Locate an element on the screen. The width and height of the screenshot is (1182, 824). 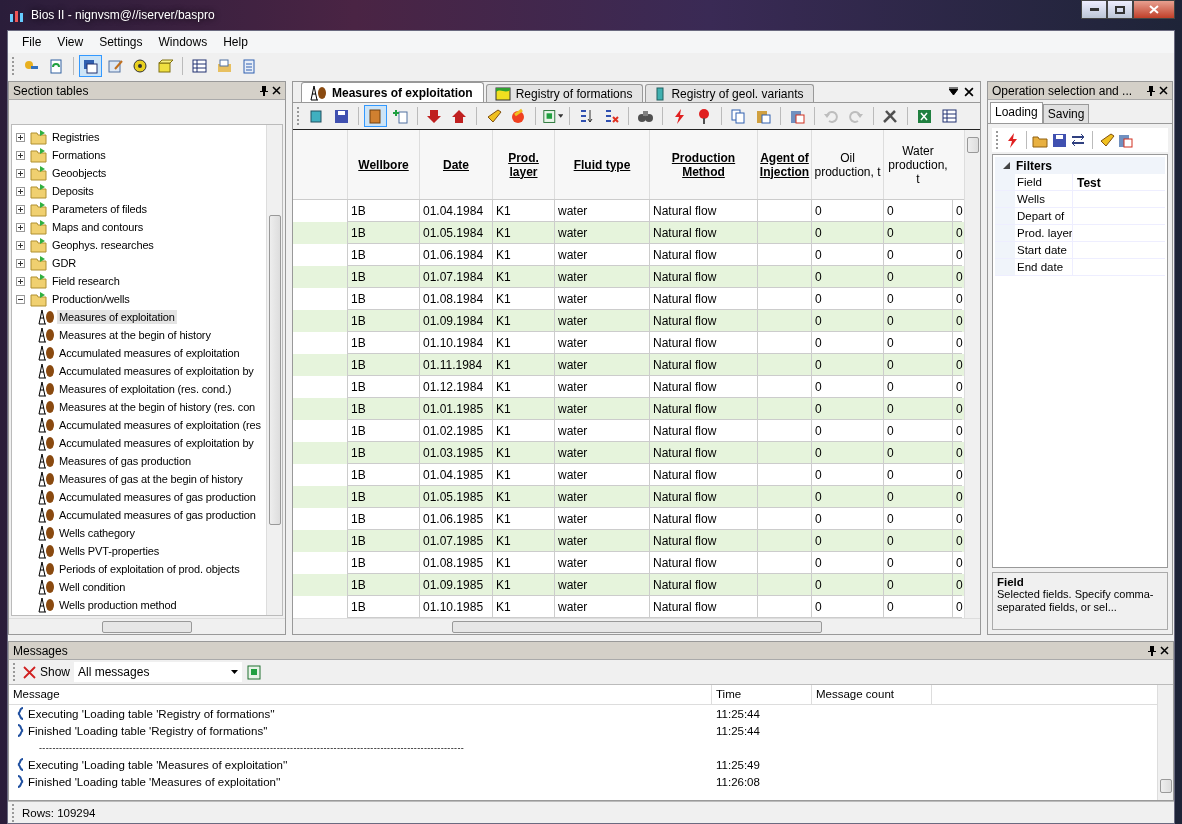
tree-item: Formations is located at coordinates (79, 155).